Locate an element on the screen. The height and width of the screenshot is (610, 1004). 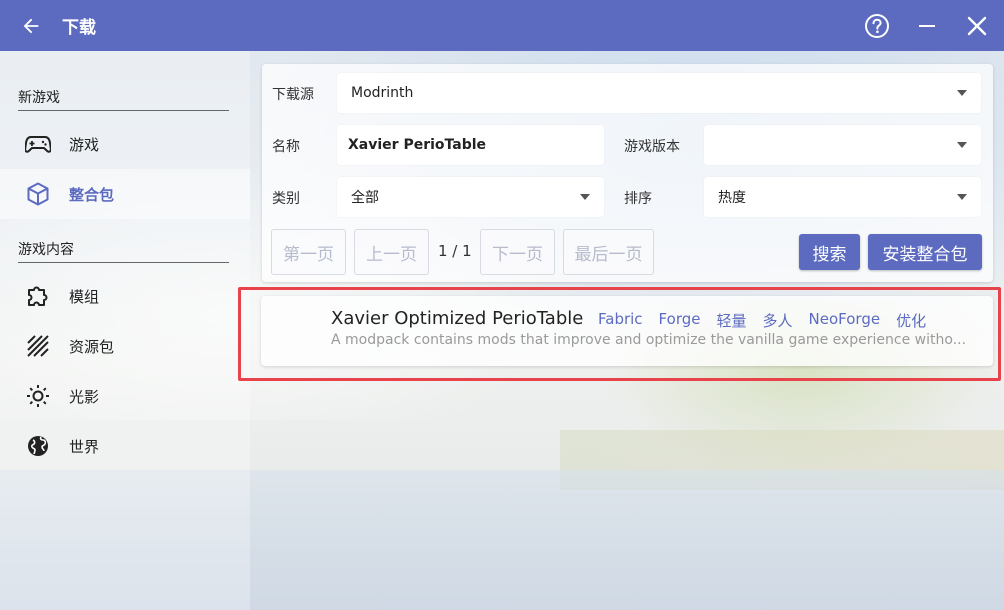
first-page-button: 第一页 is located at coordinates (308, 252).